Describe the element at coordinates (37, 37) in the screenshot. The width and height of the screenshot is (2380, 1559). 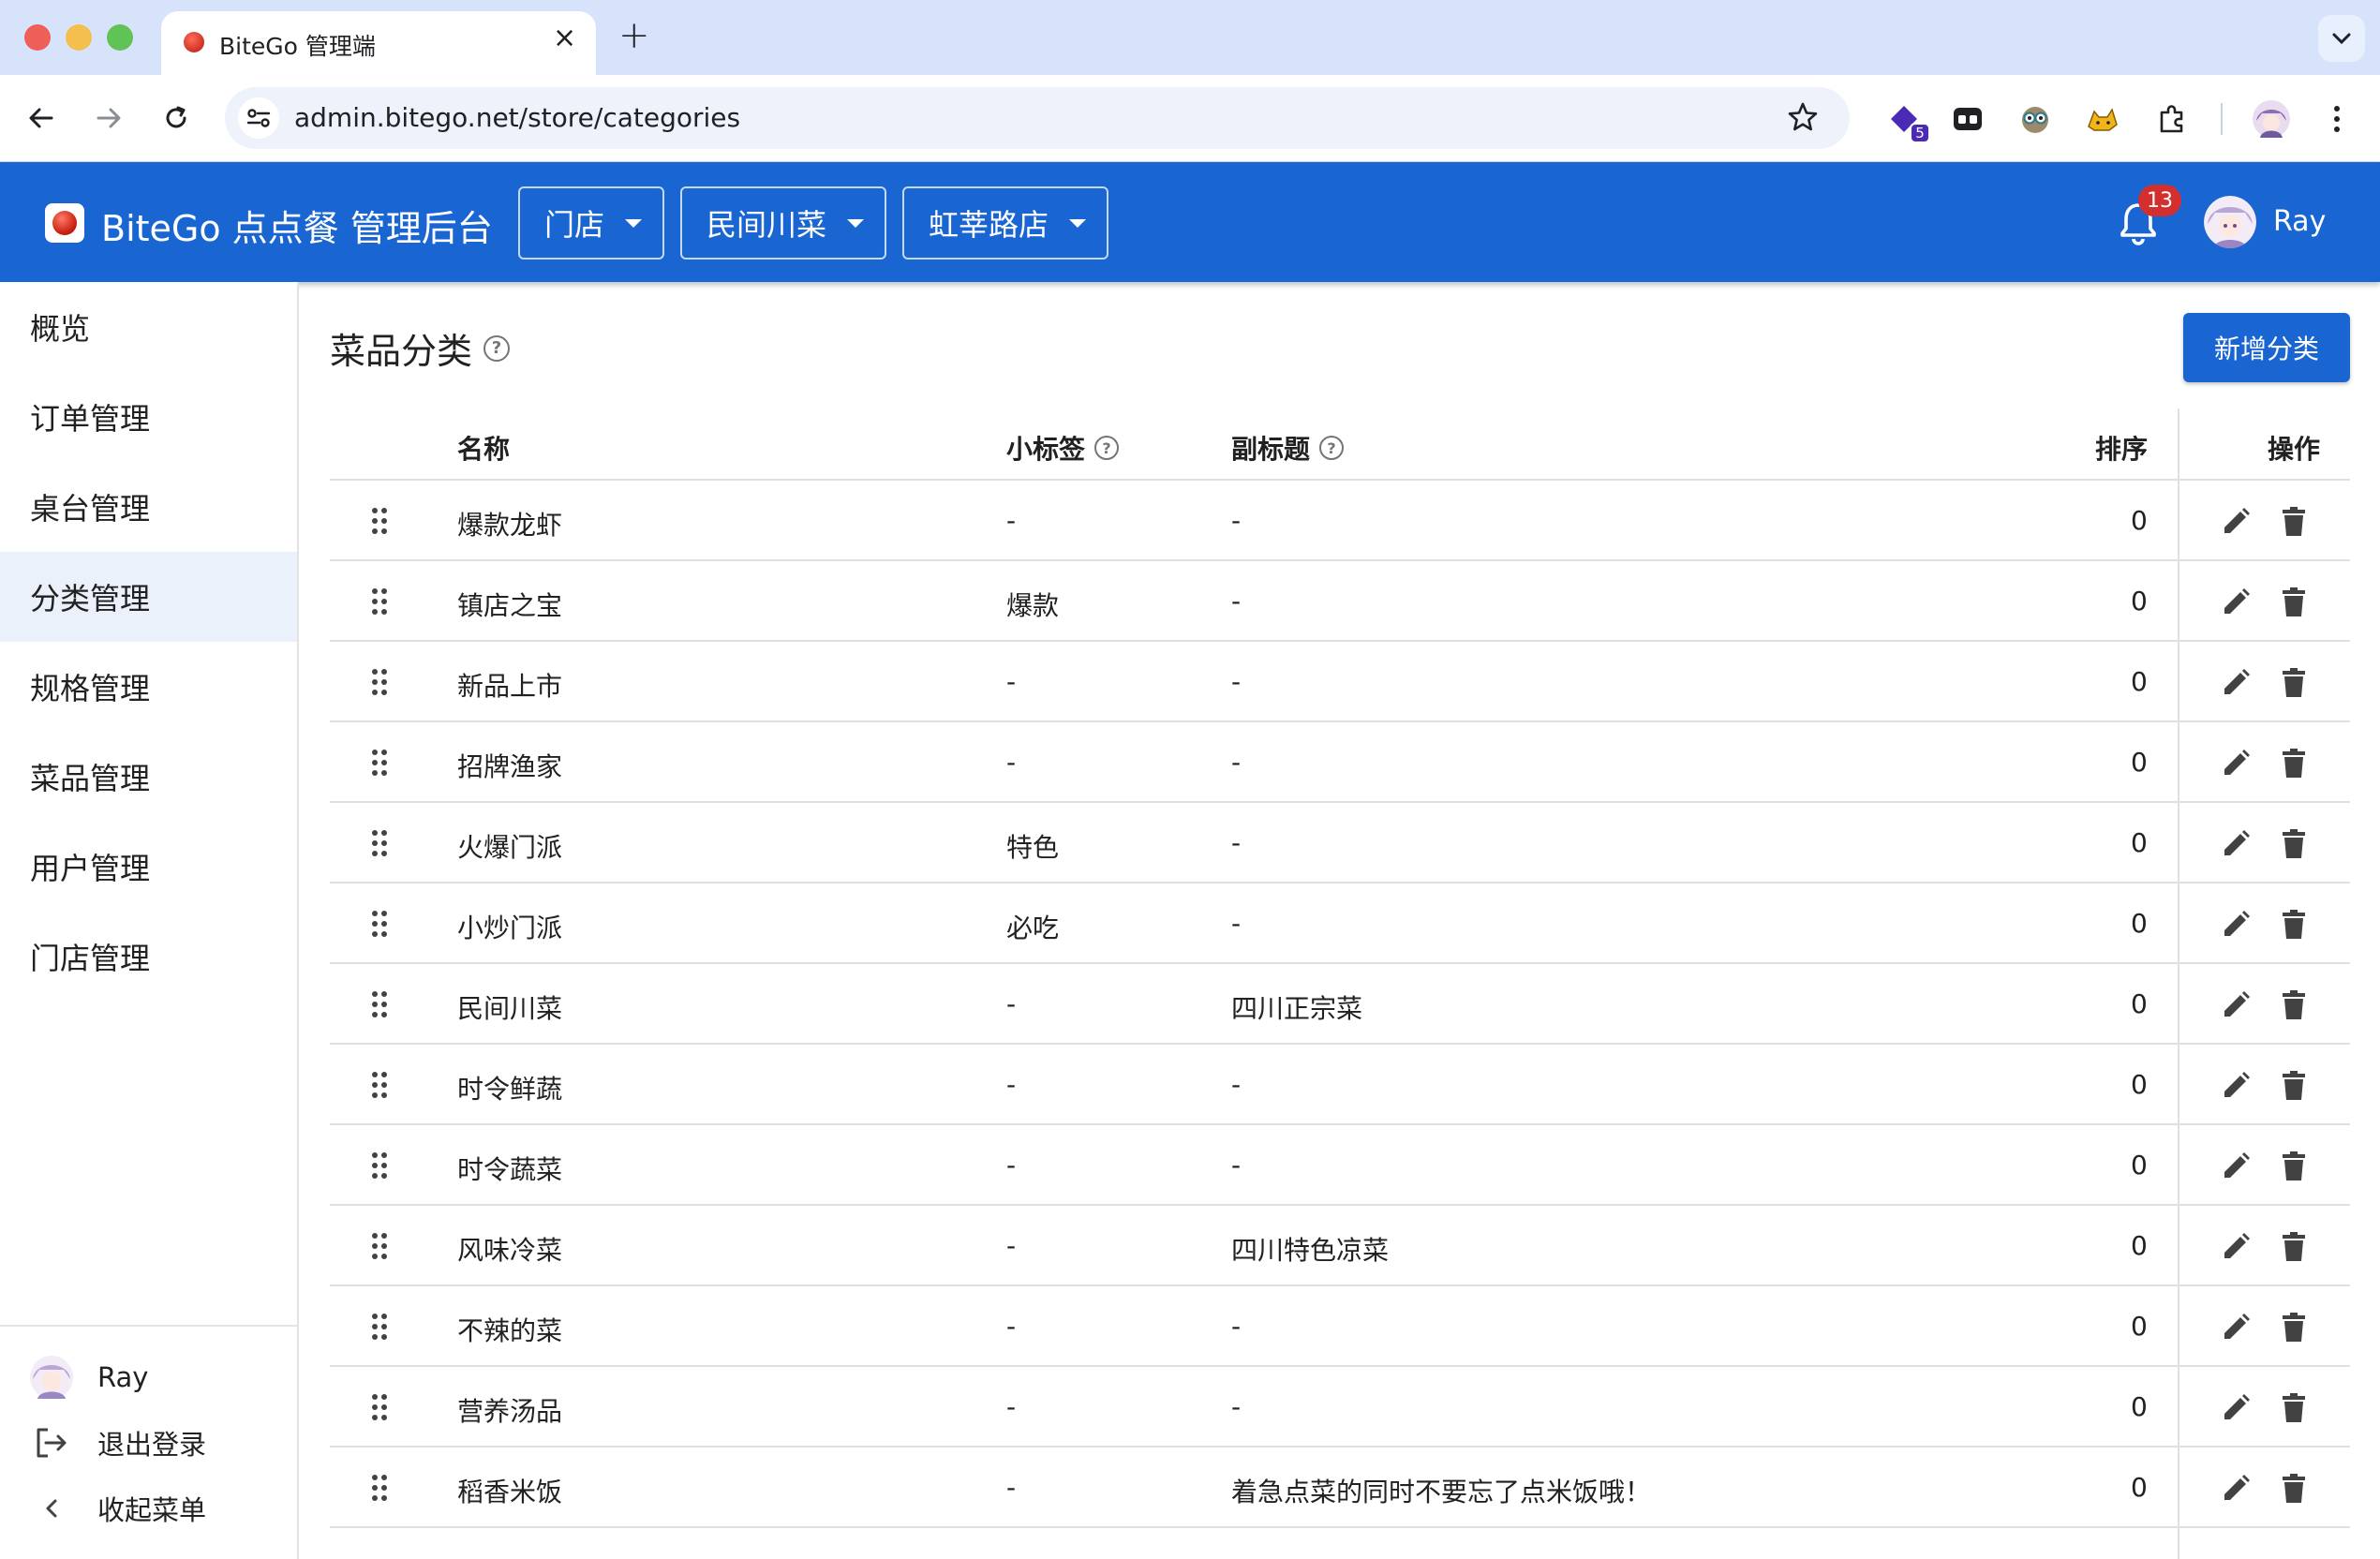
I see `window-close-button` at that location.